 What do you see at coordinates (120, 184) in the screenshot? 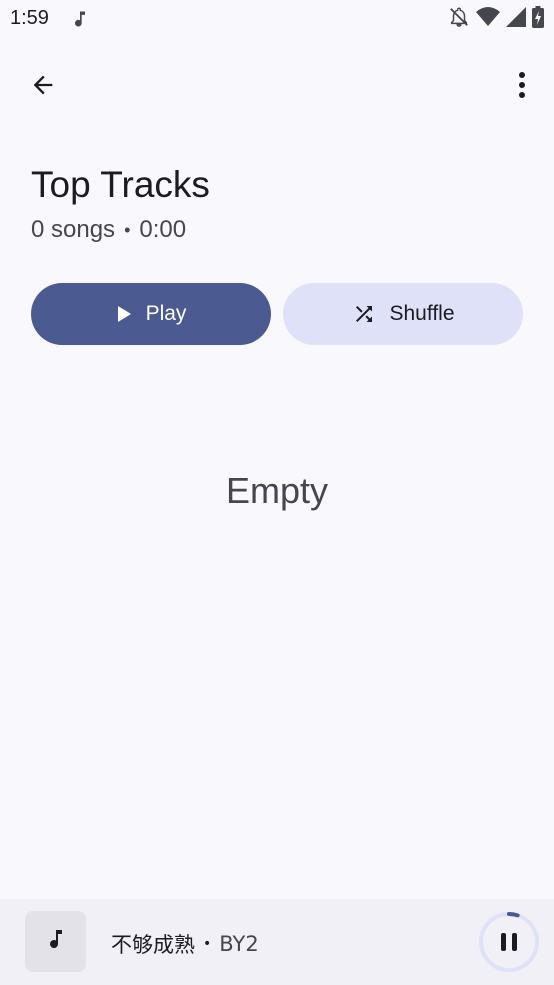
I see `page-title: Top Tracks` at bounding box center [120, 184].